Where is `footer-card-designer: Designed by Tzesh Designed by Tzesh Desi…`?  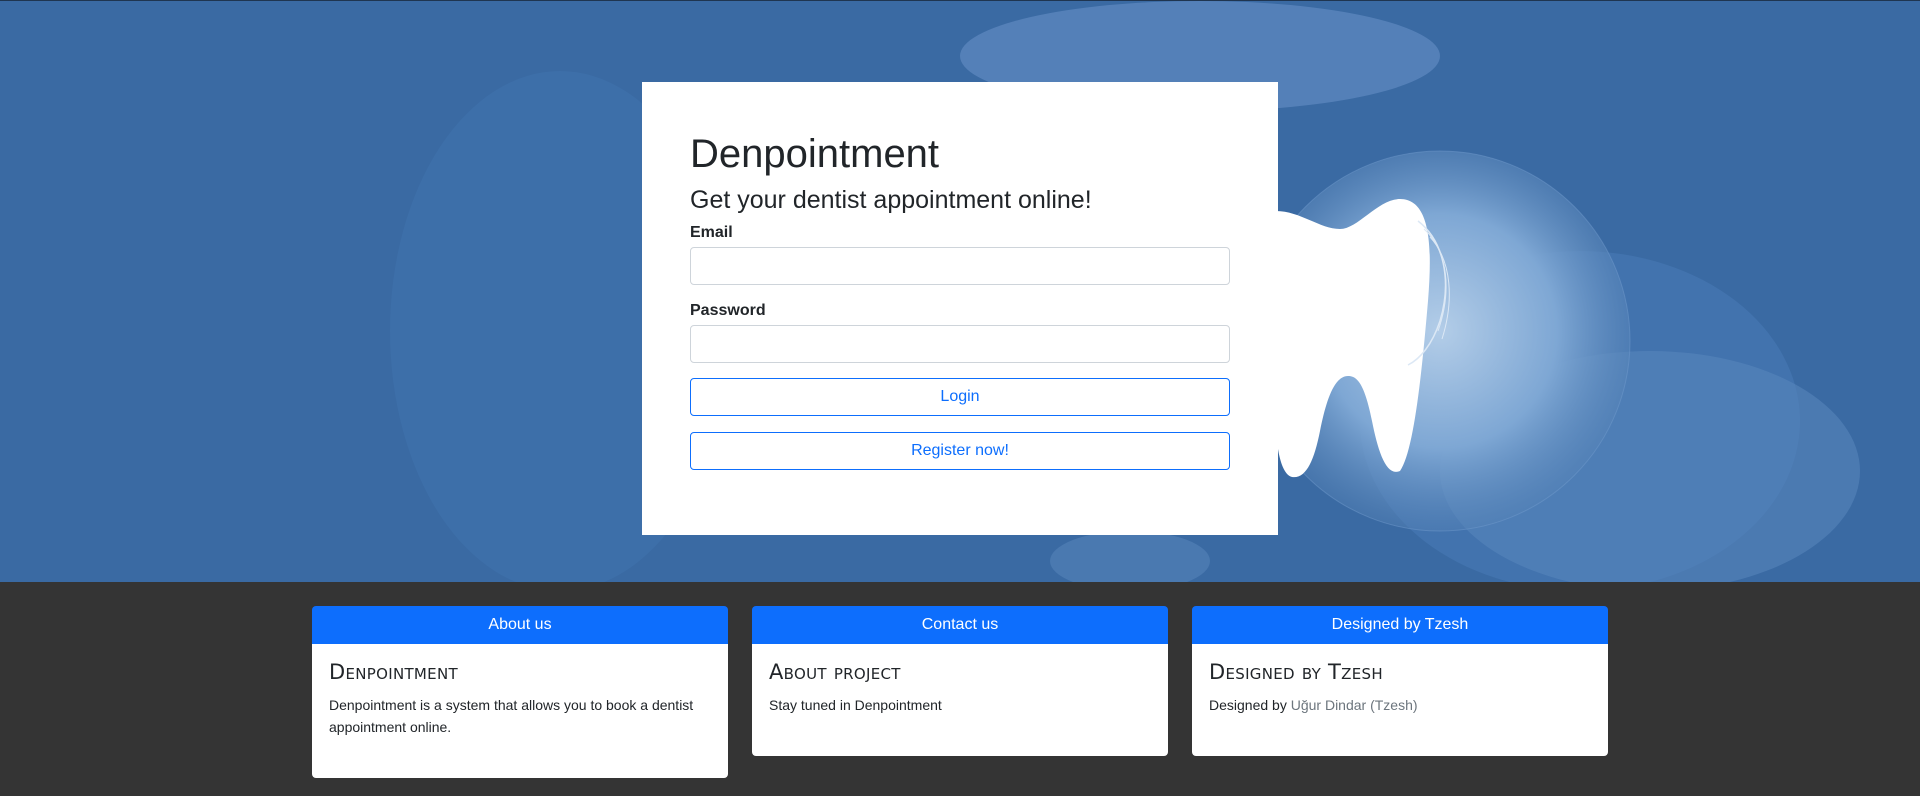
footer-card-designer: Designed by Tzesh Designed by Tzesh Desi… is located at coordinates (1400, 681).